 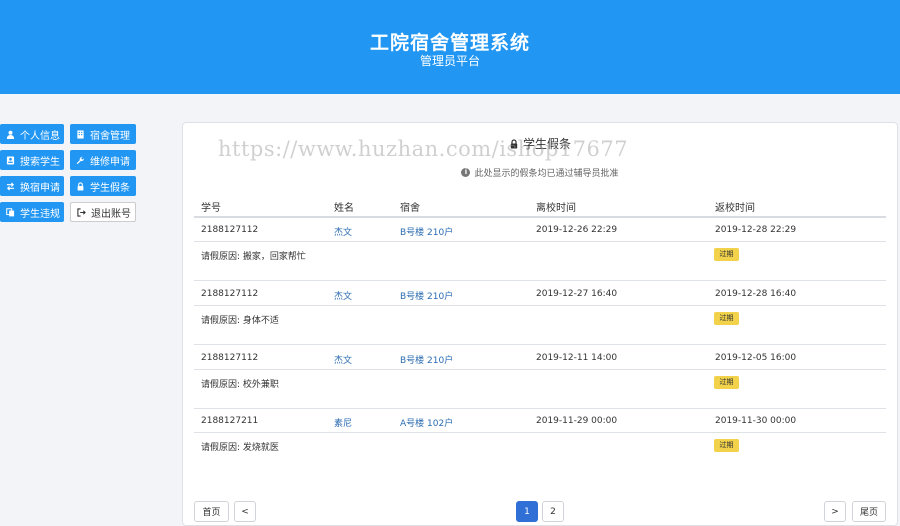 I want to click on sidebar-item-label: 宿舍管理, so click(x=110, y=136).